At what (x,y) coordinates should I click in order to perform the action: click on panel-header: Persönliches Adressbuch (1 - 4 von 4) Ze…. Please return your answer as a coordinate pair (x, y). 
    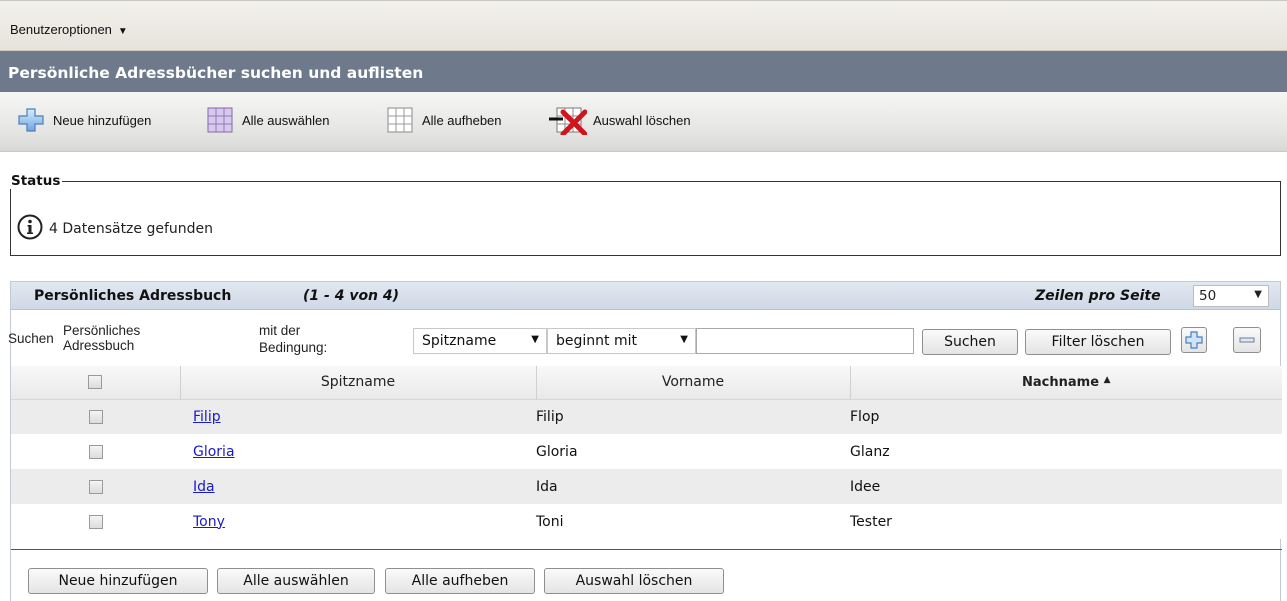
    Looking at the image, I should click on (645, 296).